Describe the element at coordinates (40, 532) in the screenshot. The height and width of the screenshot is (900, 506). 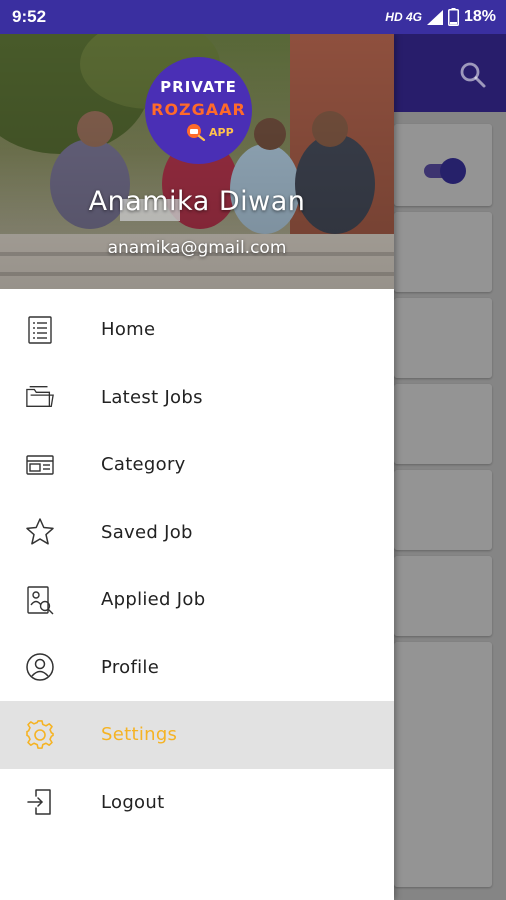
I see `star-icon` at that location.